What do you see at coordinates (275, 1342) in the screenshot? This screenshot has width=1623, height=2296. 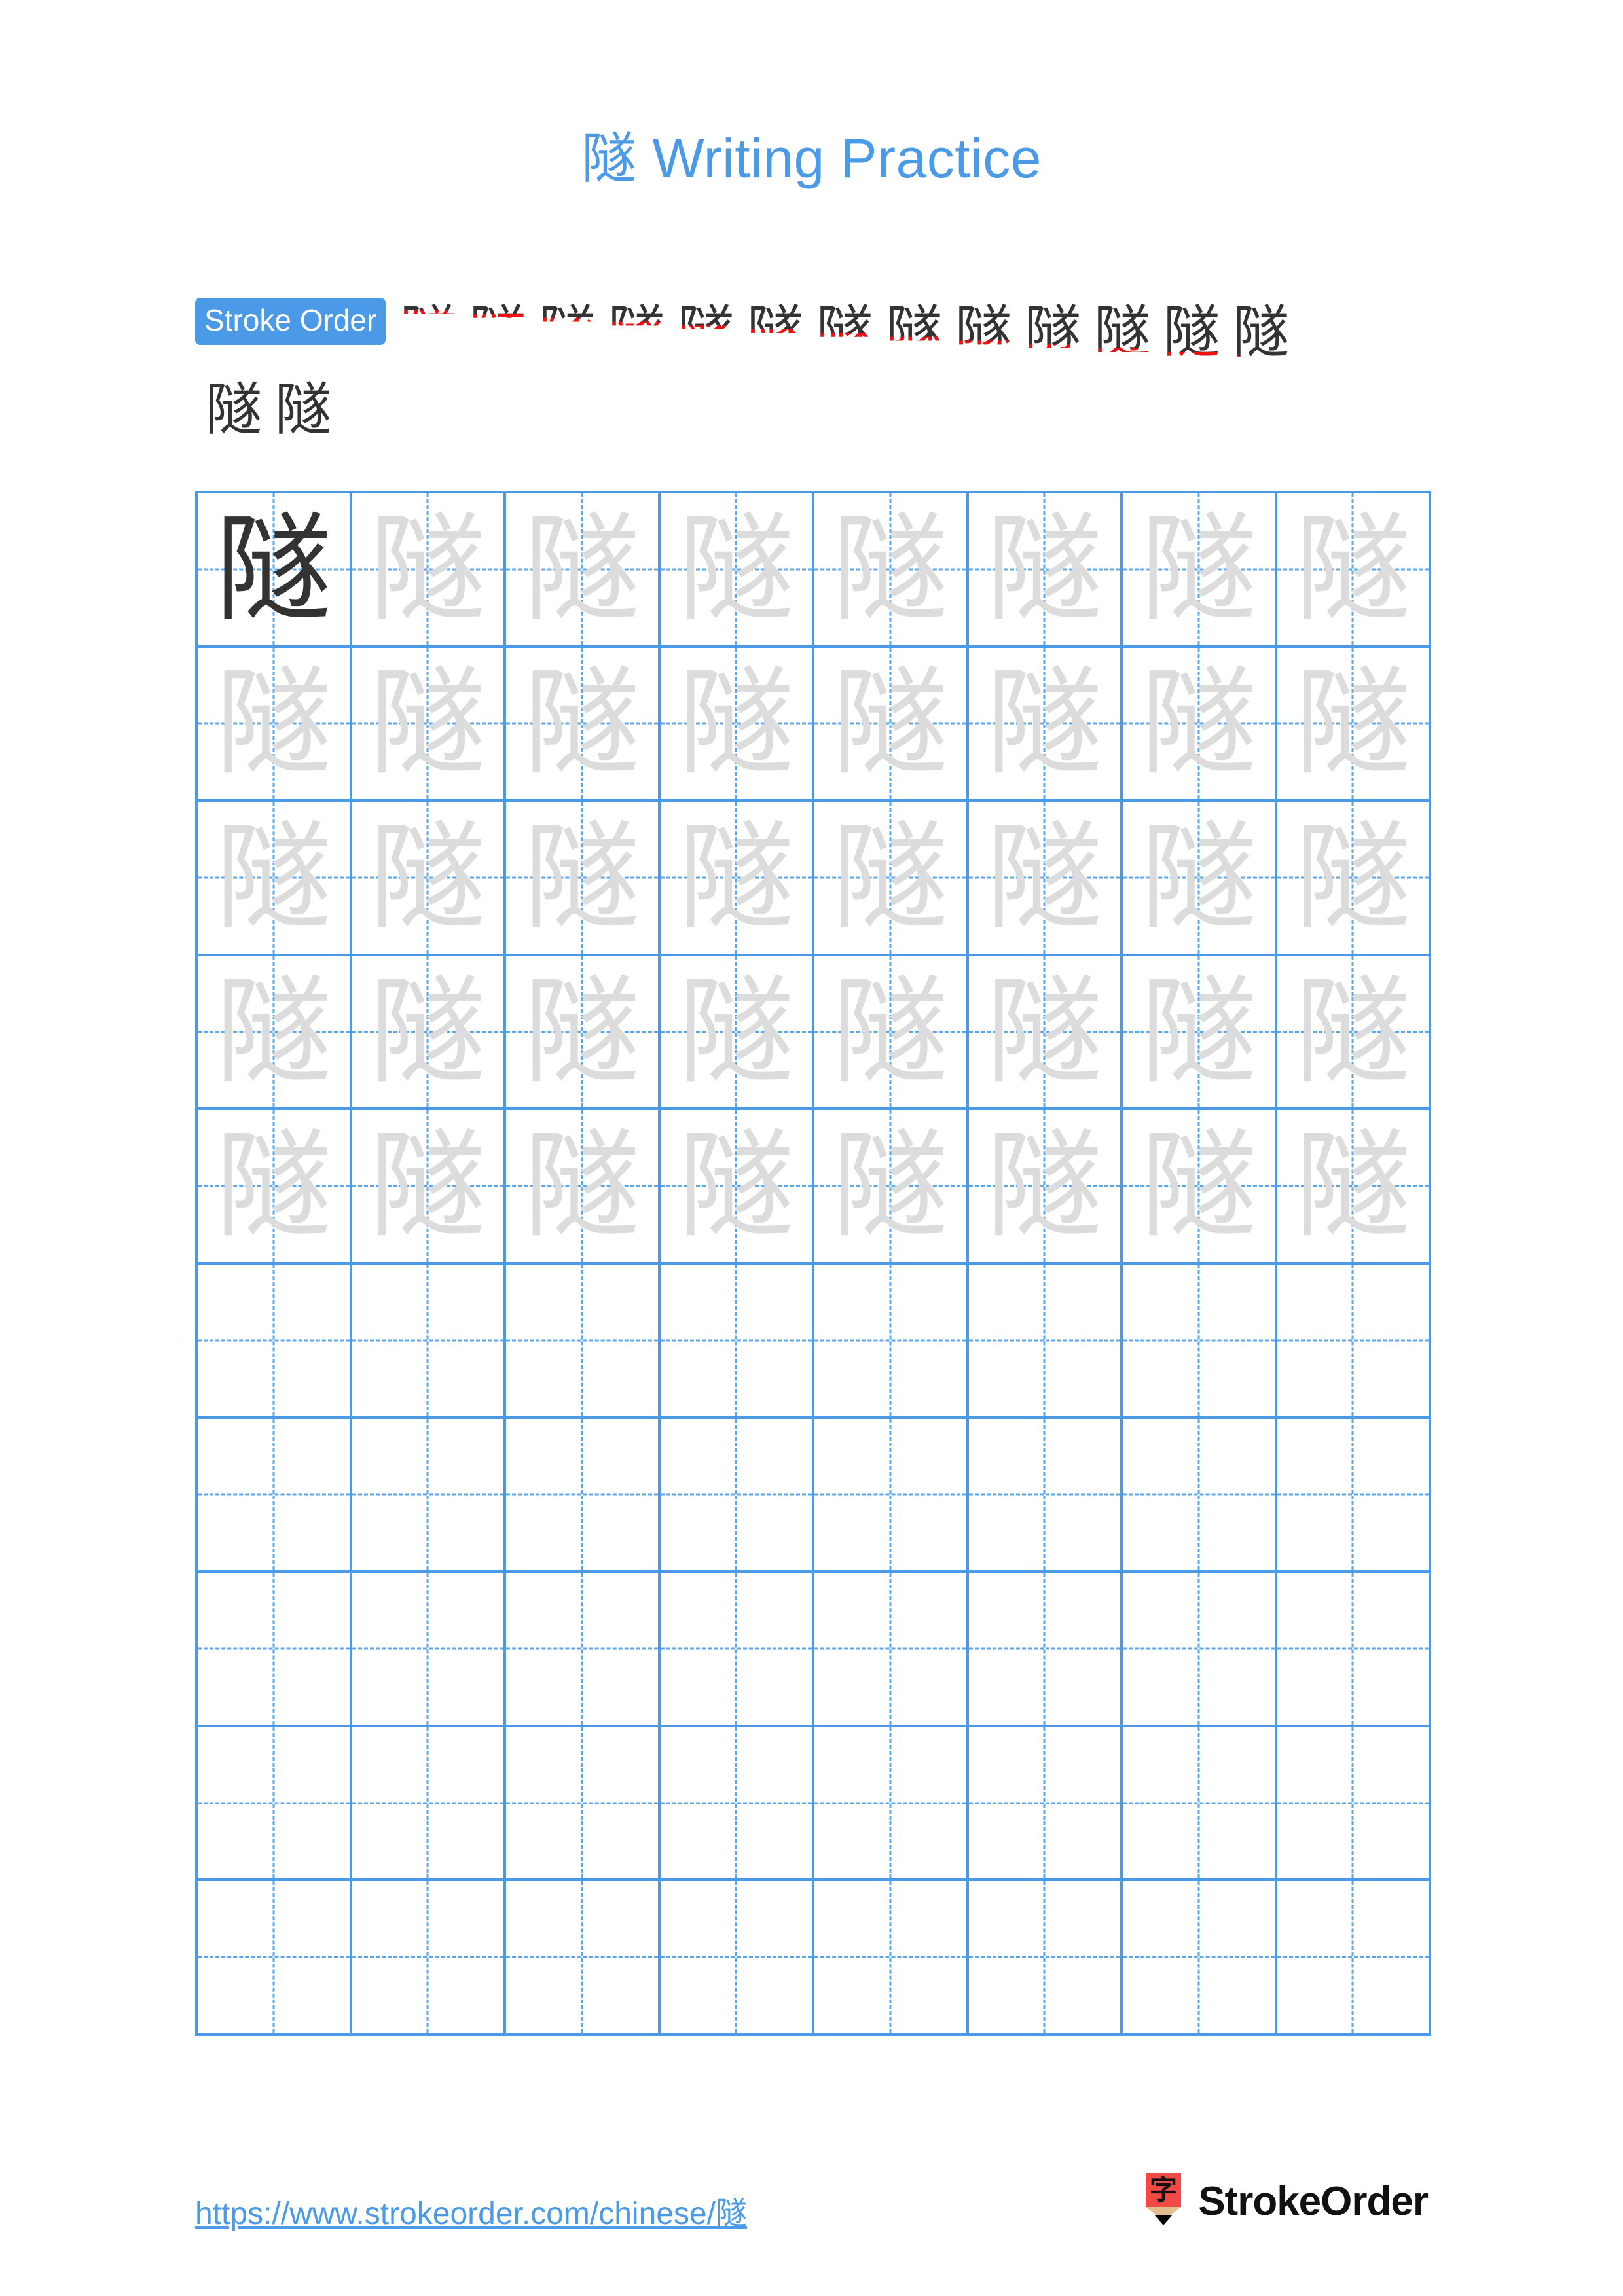 I see `practice-cell-r6-c1` at bounding box center [275, 1342].